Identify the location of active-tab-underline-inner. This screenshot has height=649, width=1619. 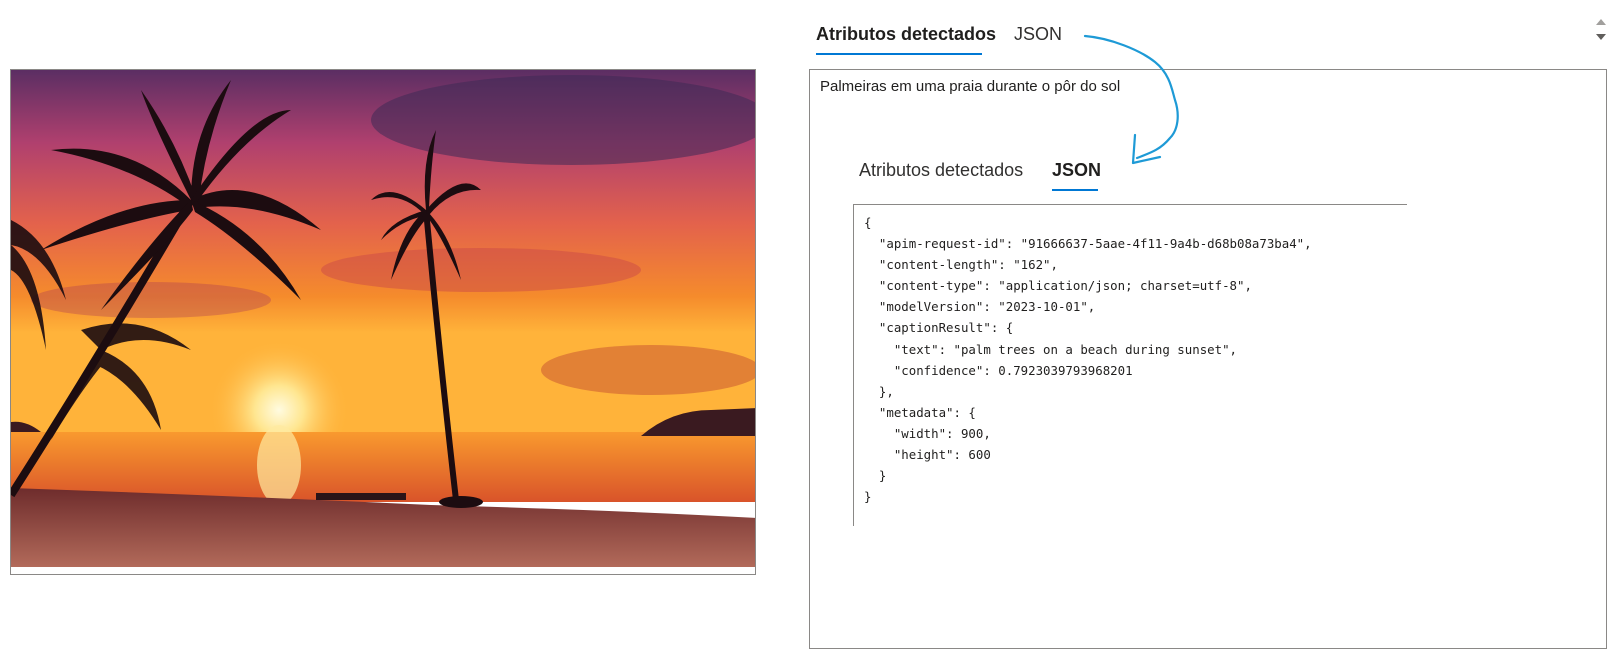
(1075, 190).